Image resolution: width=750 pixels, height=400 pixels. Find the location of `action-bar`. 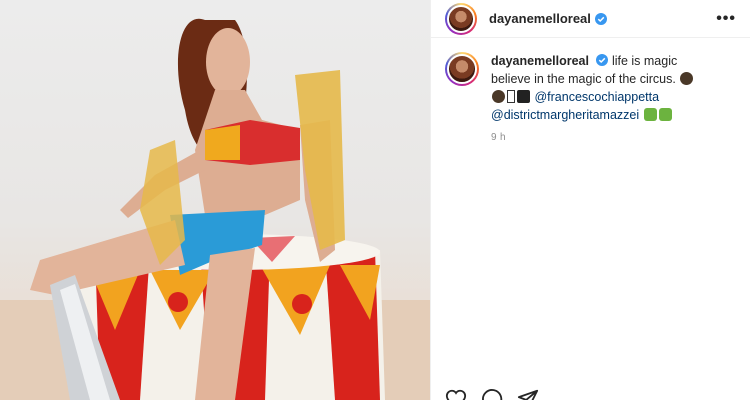

action-bar is located at coordinates (492, 394).